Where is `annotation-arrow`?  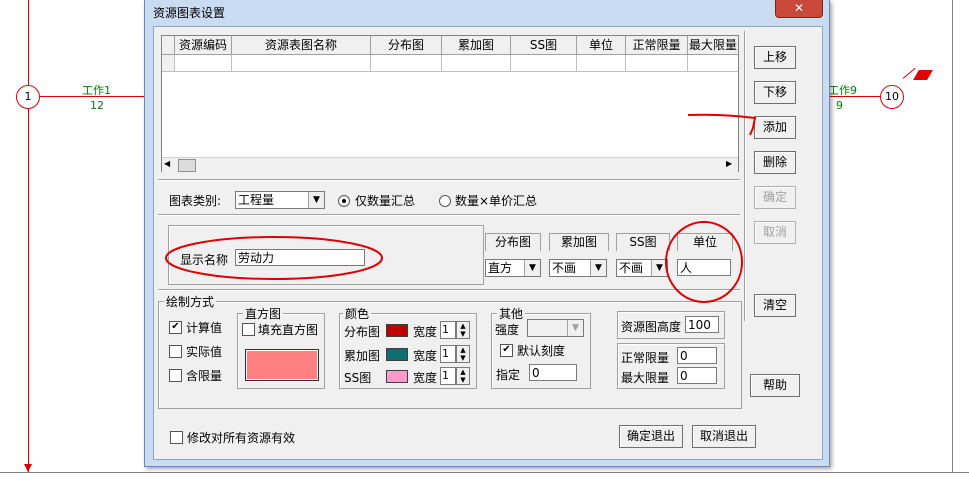 annotation-arrow is located at coordinates (722, 124).